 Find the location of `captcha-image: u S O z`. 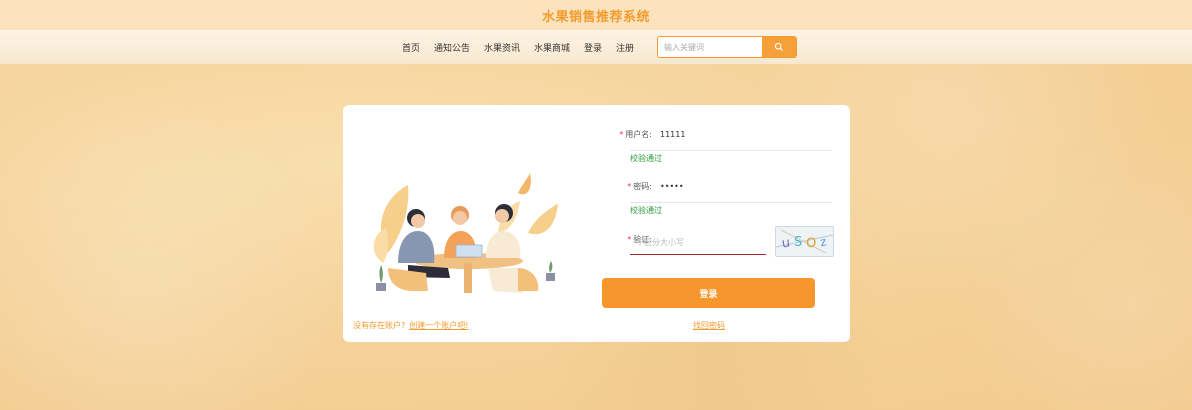

captcha-image: u S O z is located at coordinates (804, 241).